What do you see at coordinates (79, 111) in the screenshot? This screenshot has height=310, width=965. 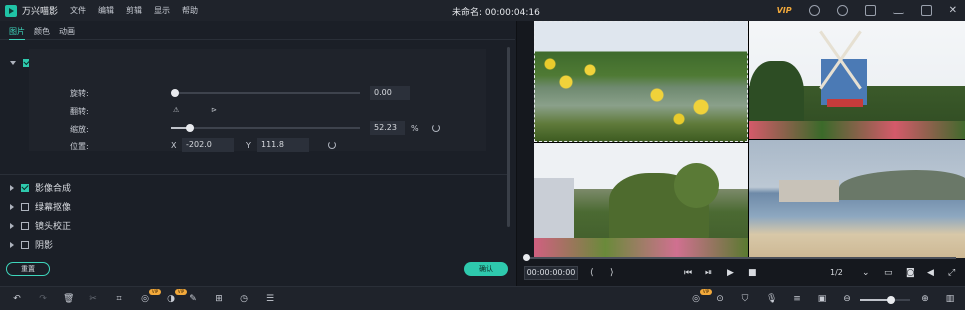 I see `flip-label: 翻转:` at bounding box center [79, 111].